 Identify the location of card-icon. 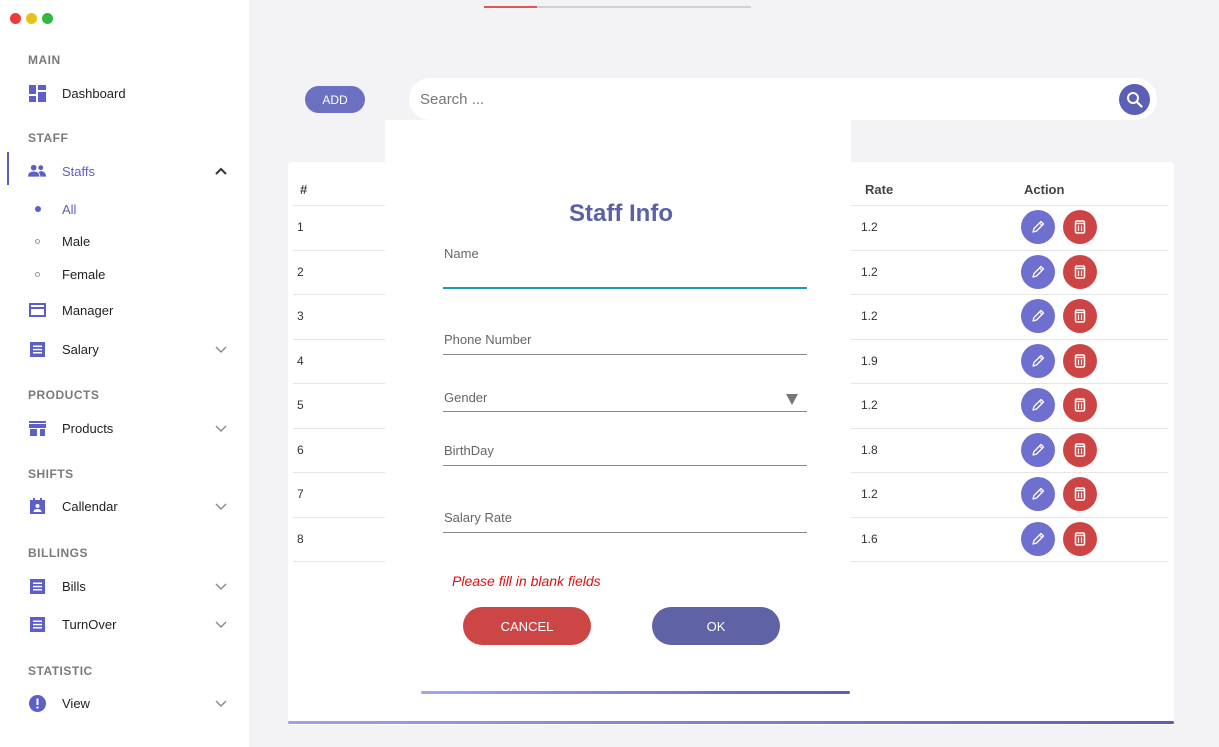
(37, 310).